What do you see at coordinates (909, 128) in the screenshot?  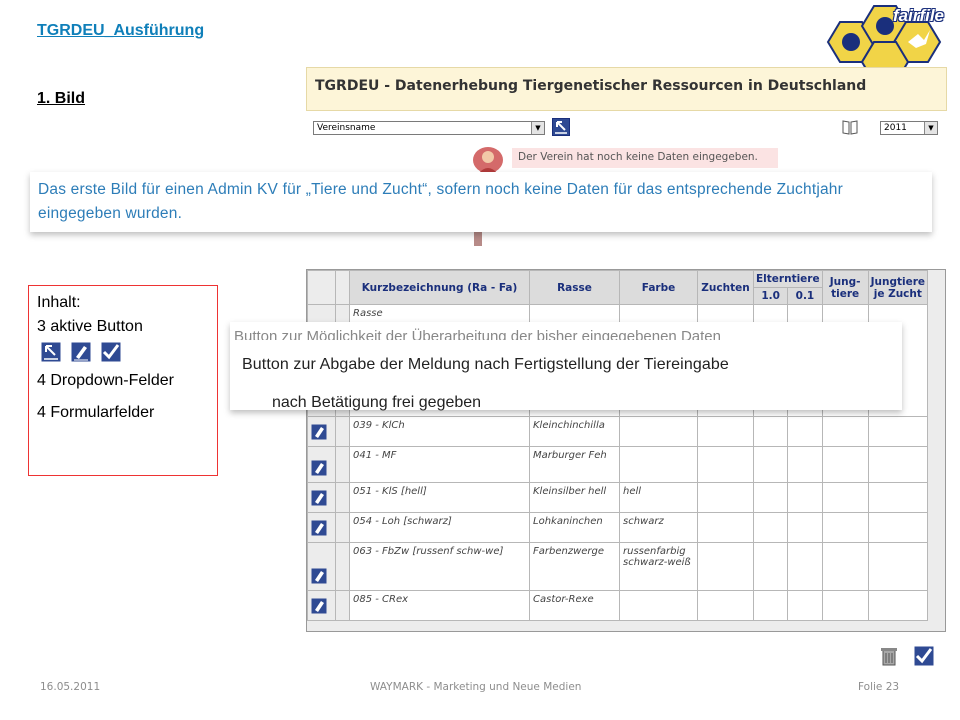 I see `year-select: 2011 ▼` at bounding box center [909, 128].